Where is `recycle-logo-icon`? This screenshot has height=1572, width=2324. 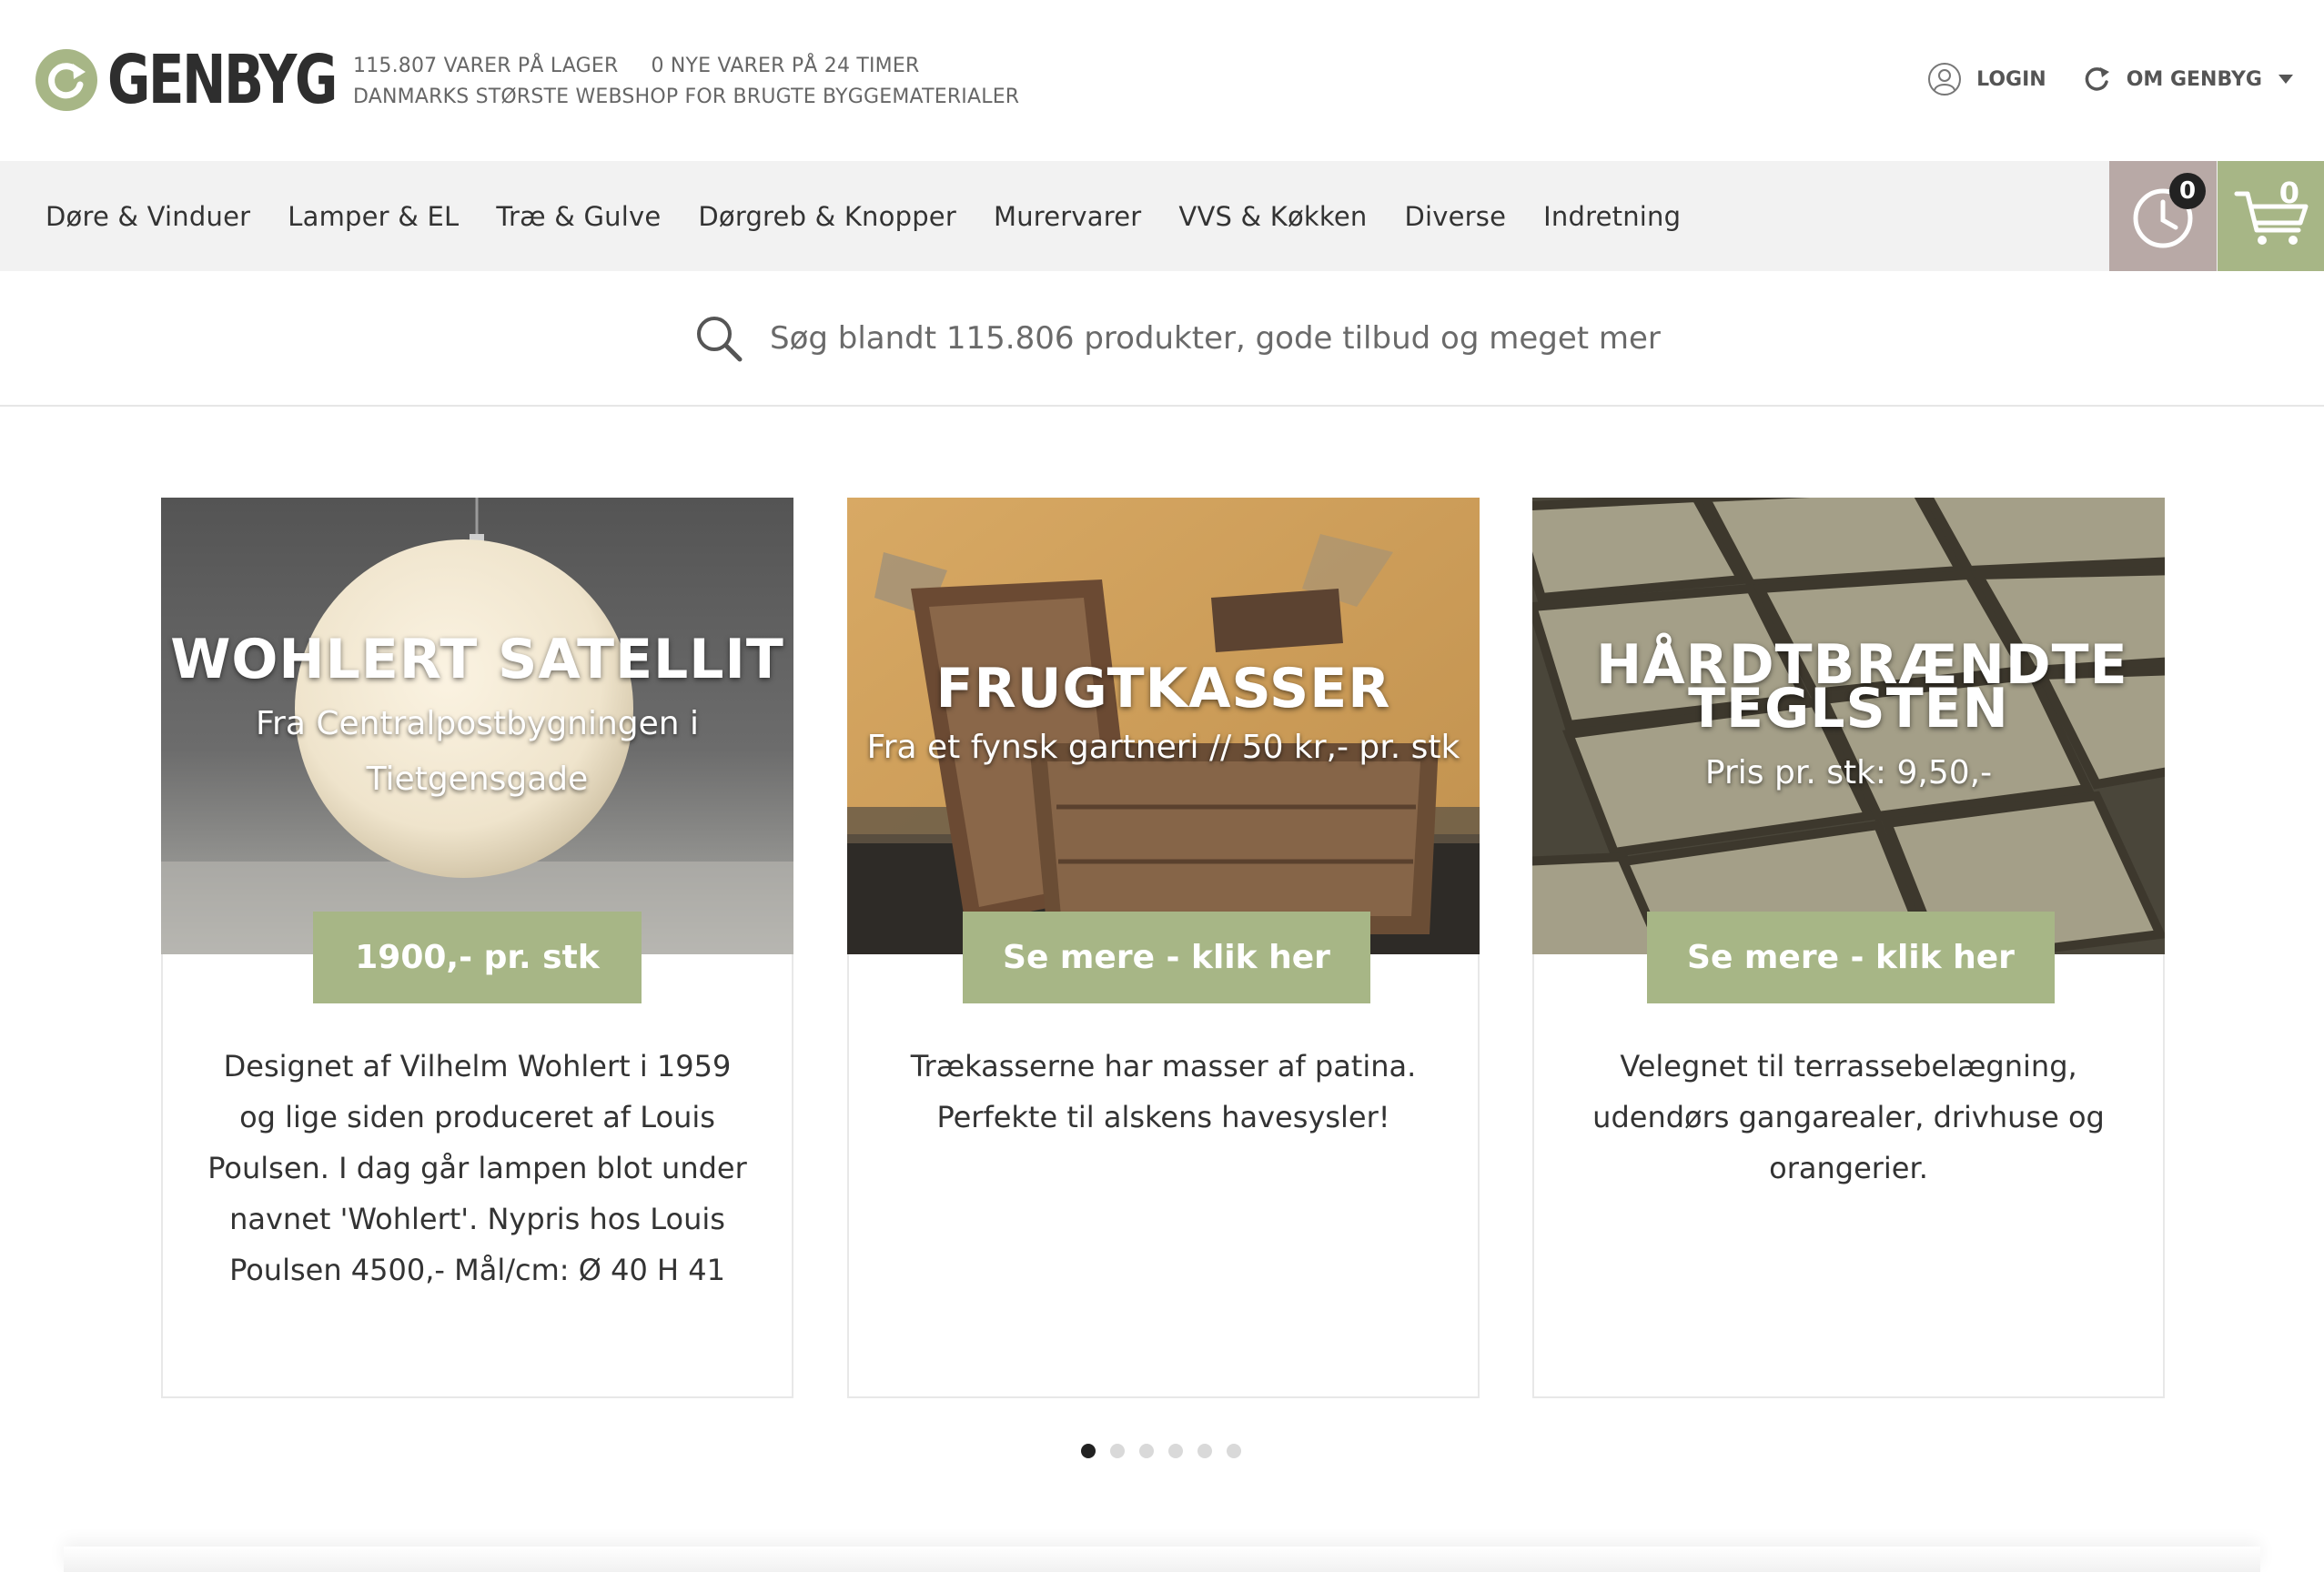
recycle-logo-icon is located at coordinates (66, 80).